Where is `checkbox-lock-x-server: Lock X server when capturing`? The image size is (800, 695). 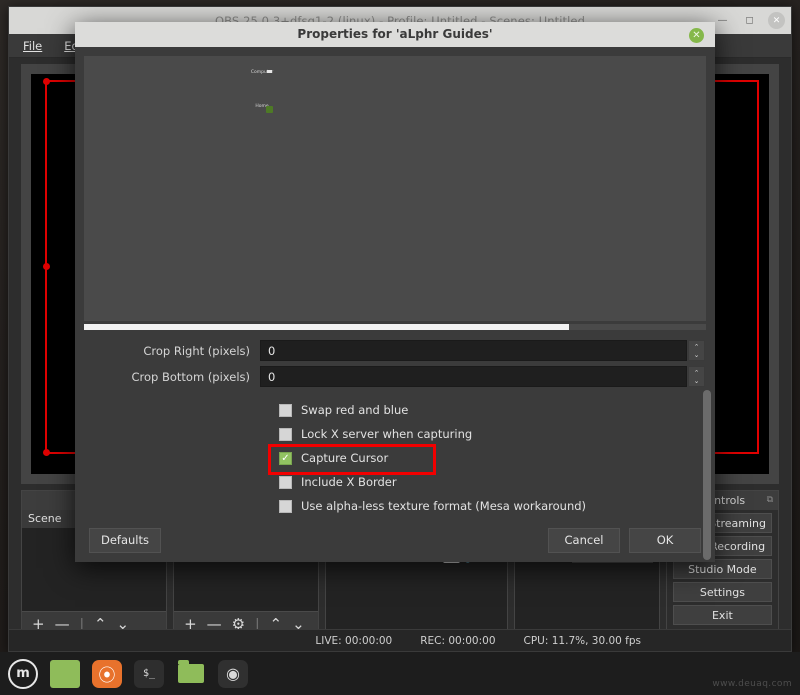 checkbox-lock-x-server: Lock X server when capturing is located at coordinates (492, 434).